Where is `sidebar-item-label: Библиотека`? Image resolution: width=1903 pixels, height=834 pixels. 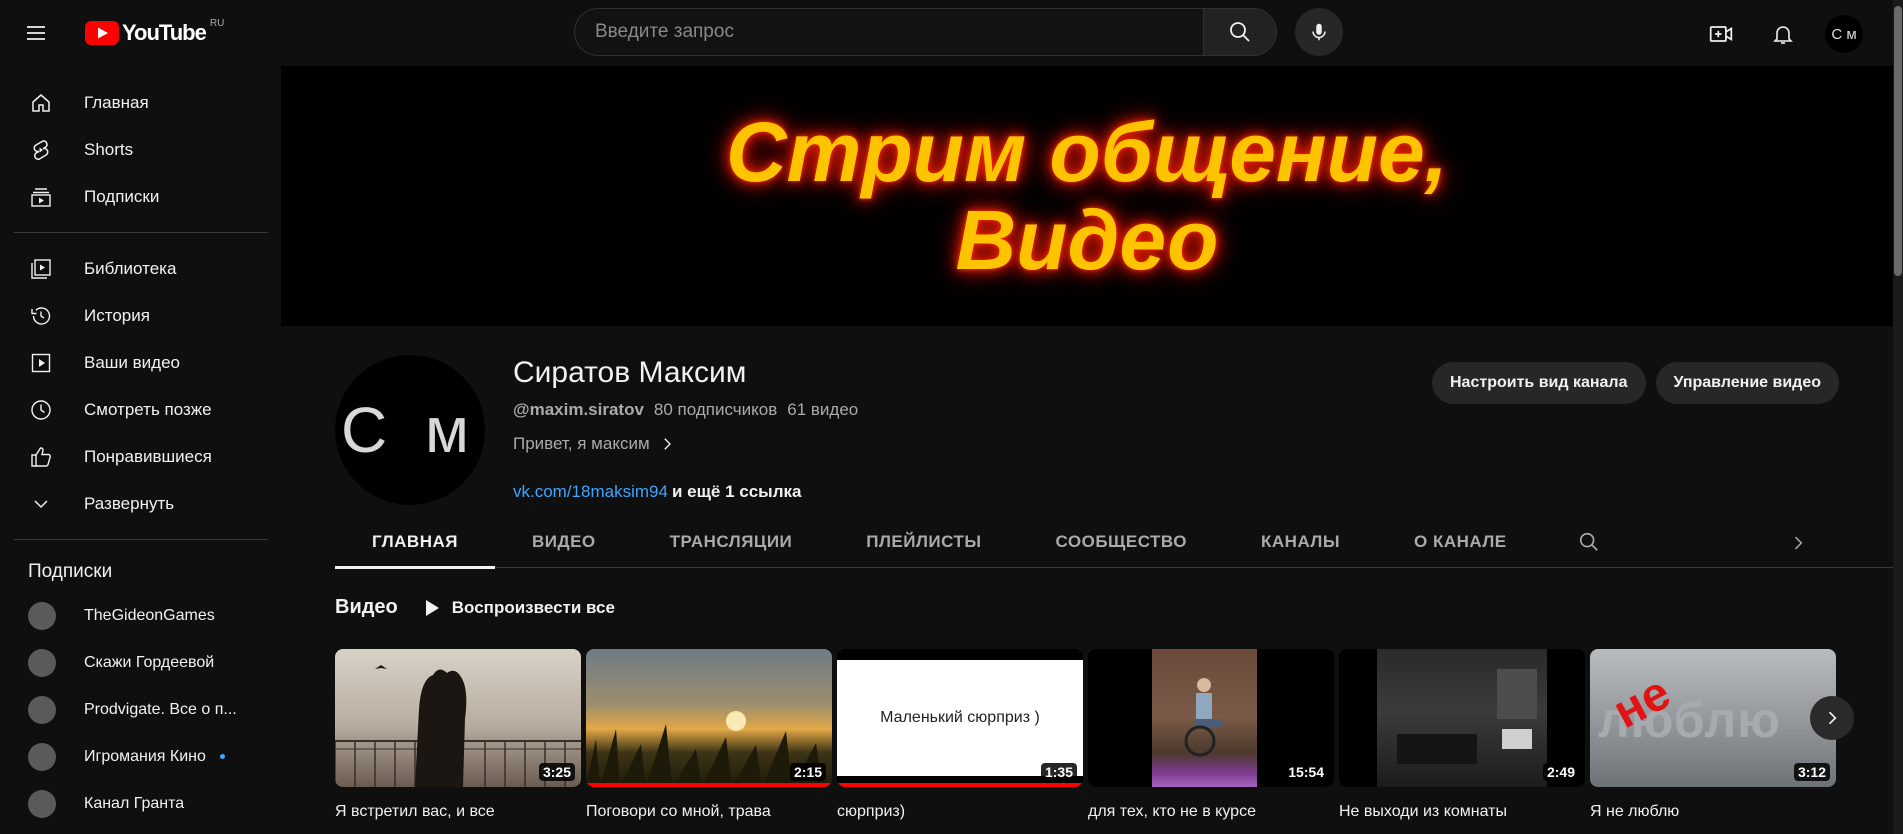 sidebar-item-label: Библиотека is located at coordinates (130, 268).